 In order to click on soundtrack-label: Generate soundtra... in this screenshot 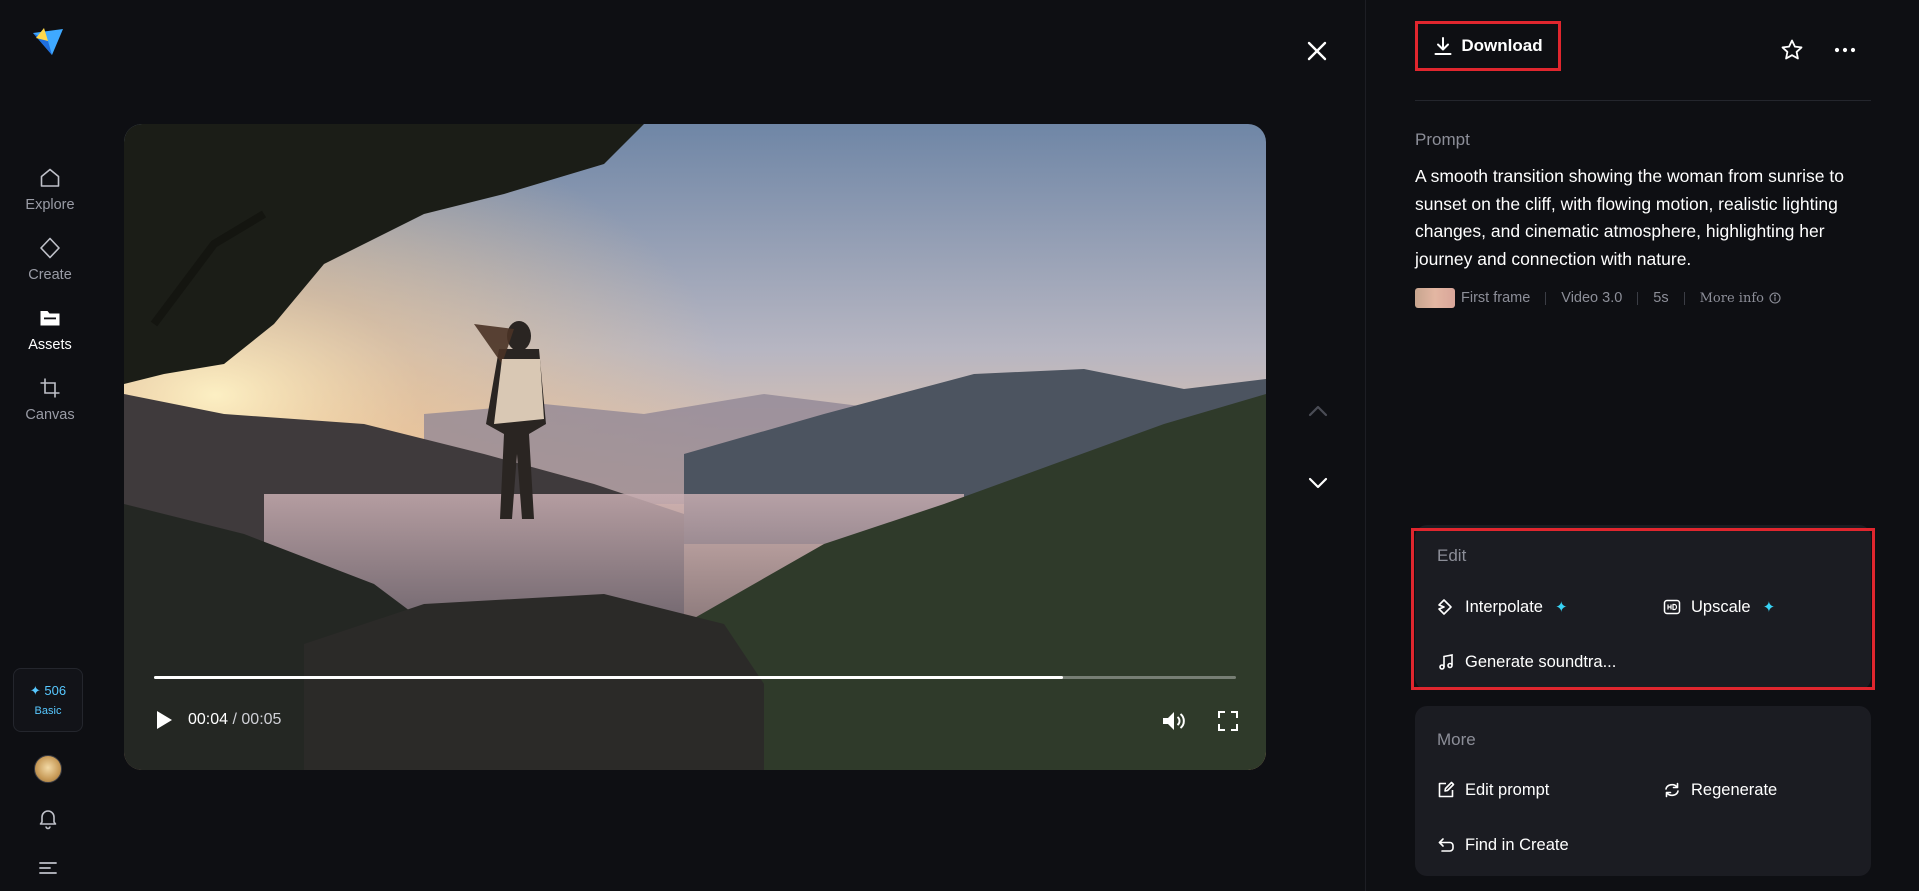, I will do `click(1541, 661)`.